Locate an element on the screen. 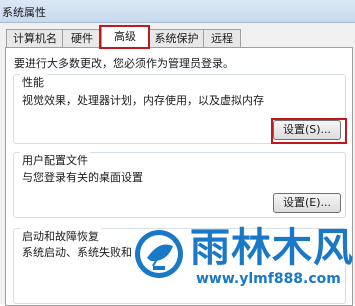 The image size is (355, 306). tab-advanced: 高级 is located at coordinates (125, 37).